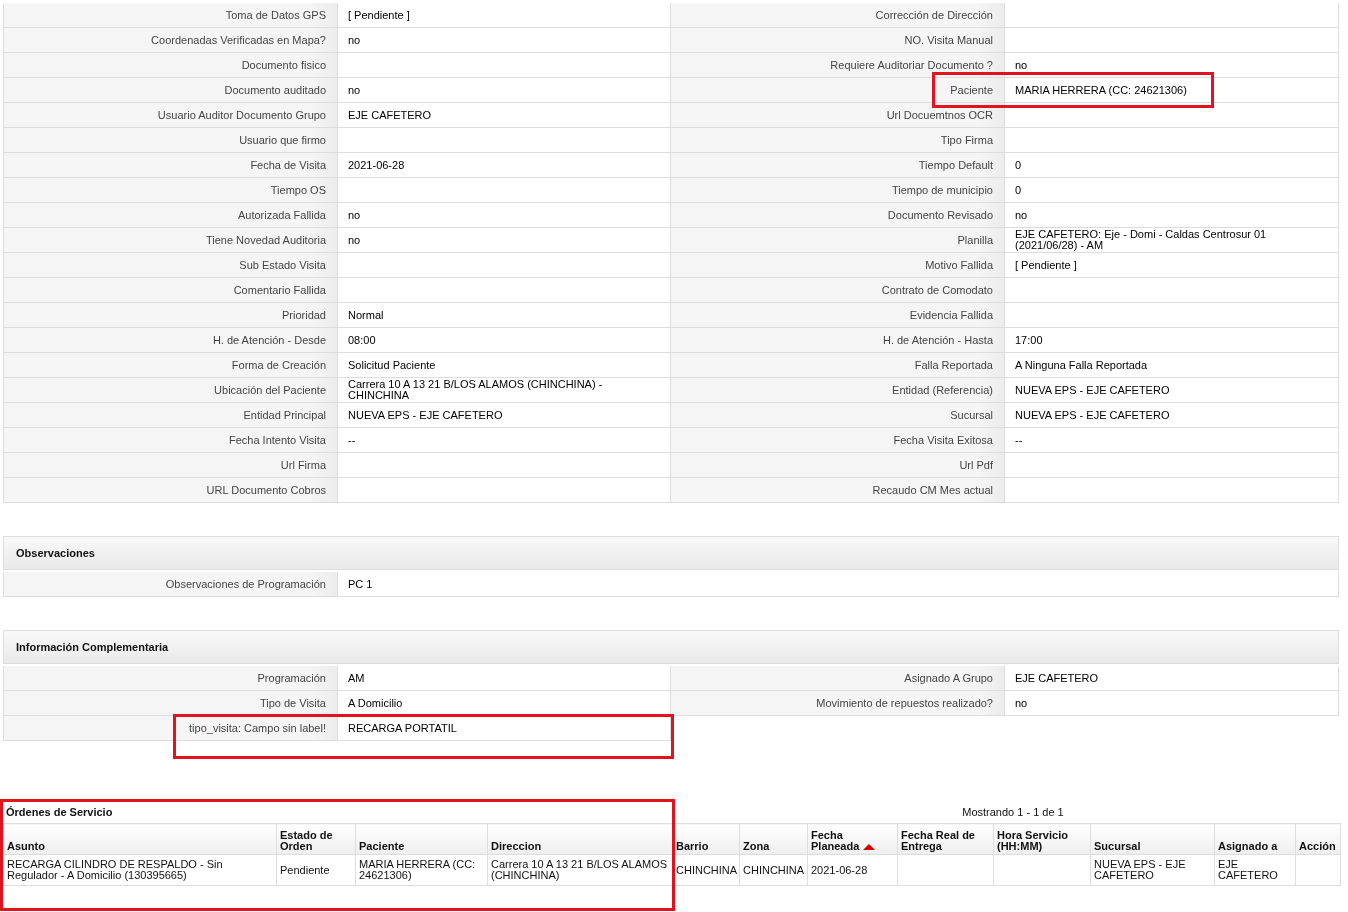 This screenshot has height=912, width=1348. Describe the element at coordinates (1318, 839) in the screenshot. I see `column-header: Acción` at that location.